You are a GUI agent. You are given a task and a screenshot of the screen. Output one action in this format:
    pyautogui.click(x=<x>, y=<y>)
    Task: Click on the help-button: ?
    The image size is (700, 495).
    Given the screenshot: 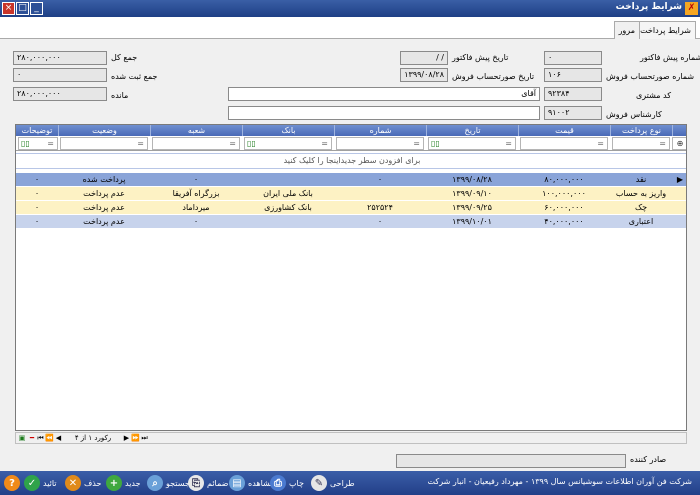 What is the action you would take?
    pyautogui.click(x=12, y=483)
    